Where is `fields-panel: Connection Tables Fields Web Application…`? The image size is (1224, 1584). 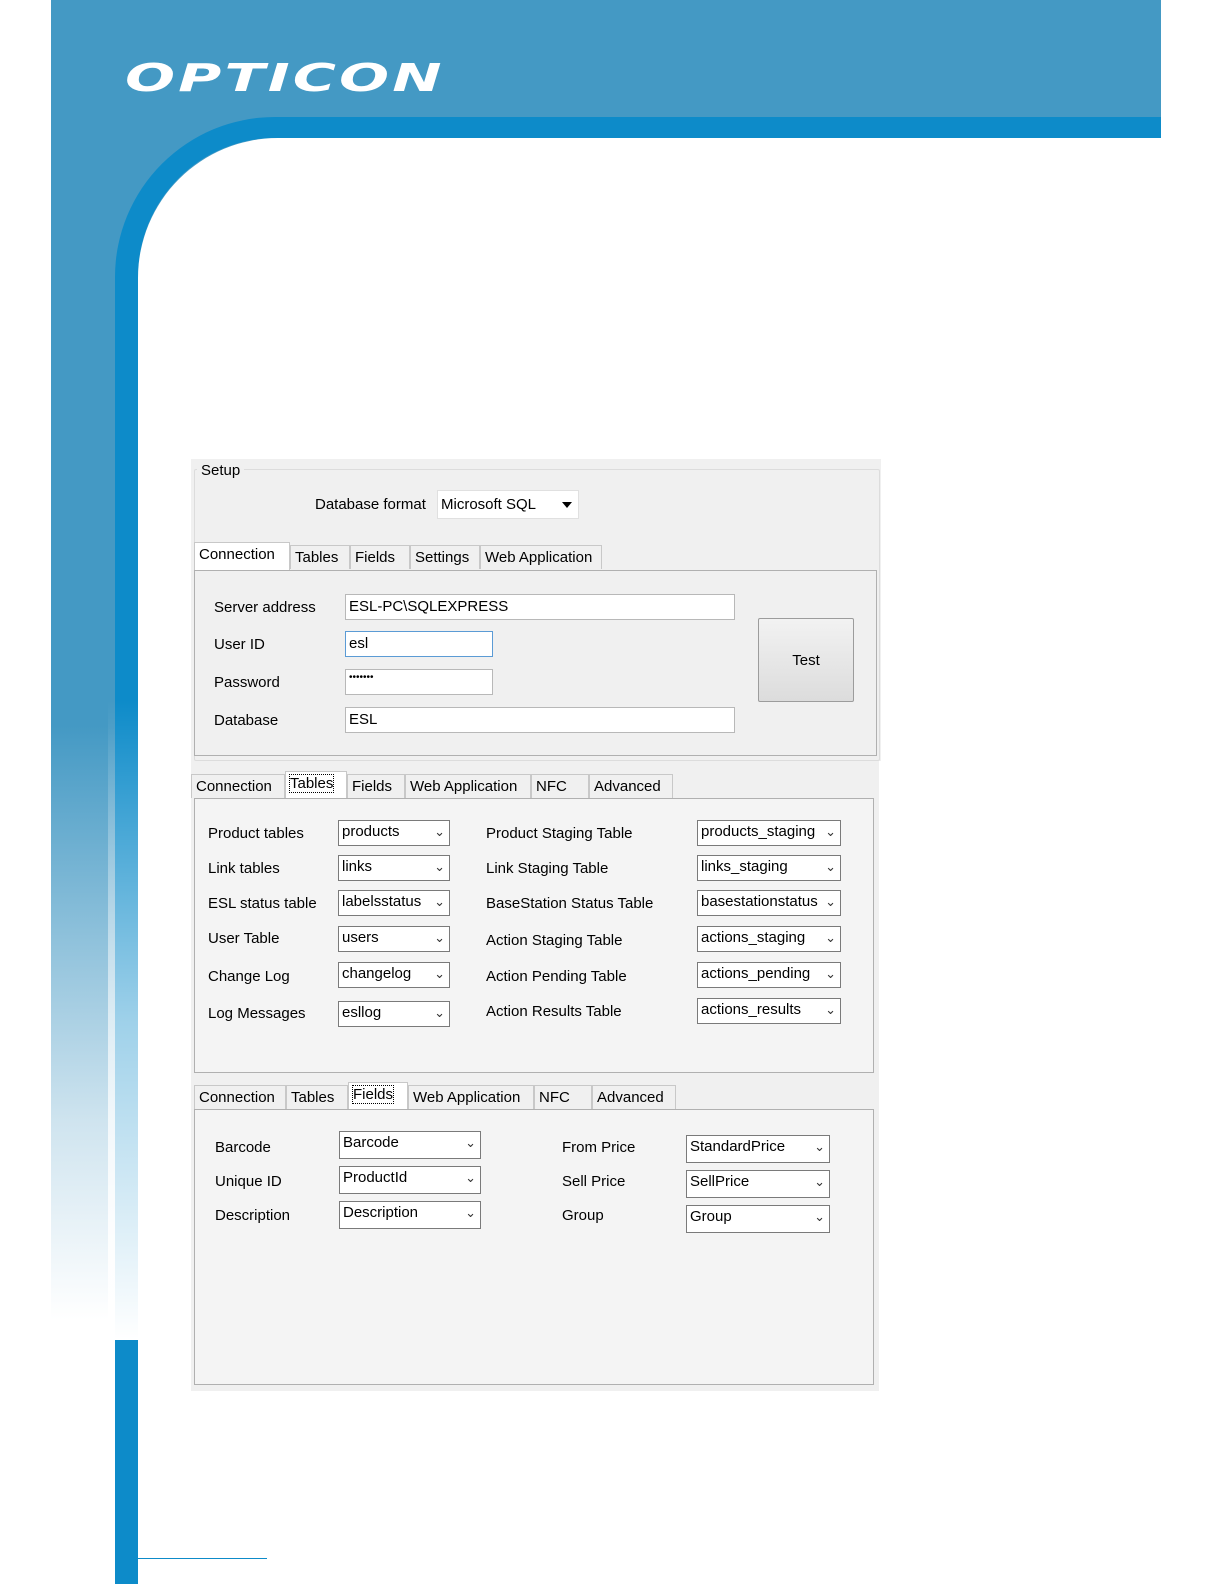 fields-panel: Connection Tables Fields Web Application… is located at coordinates (535, 1233).